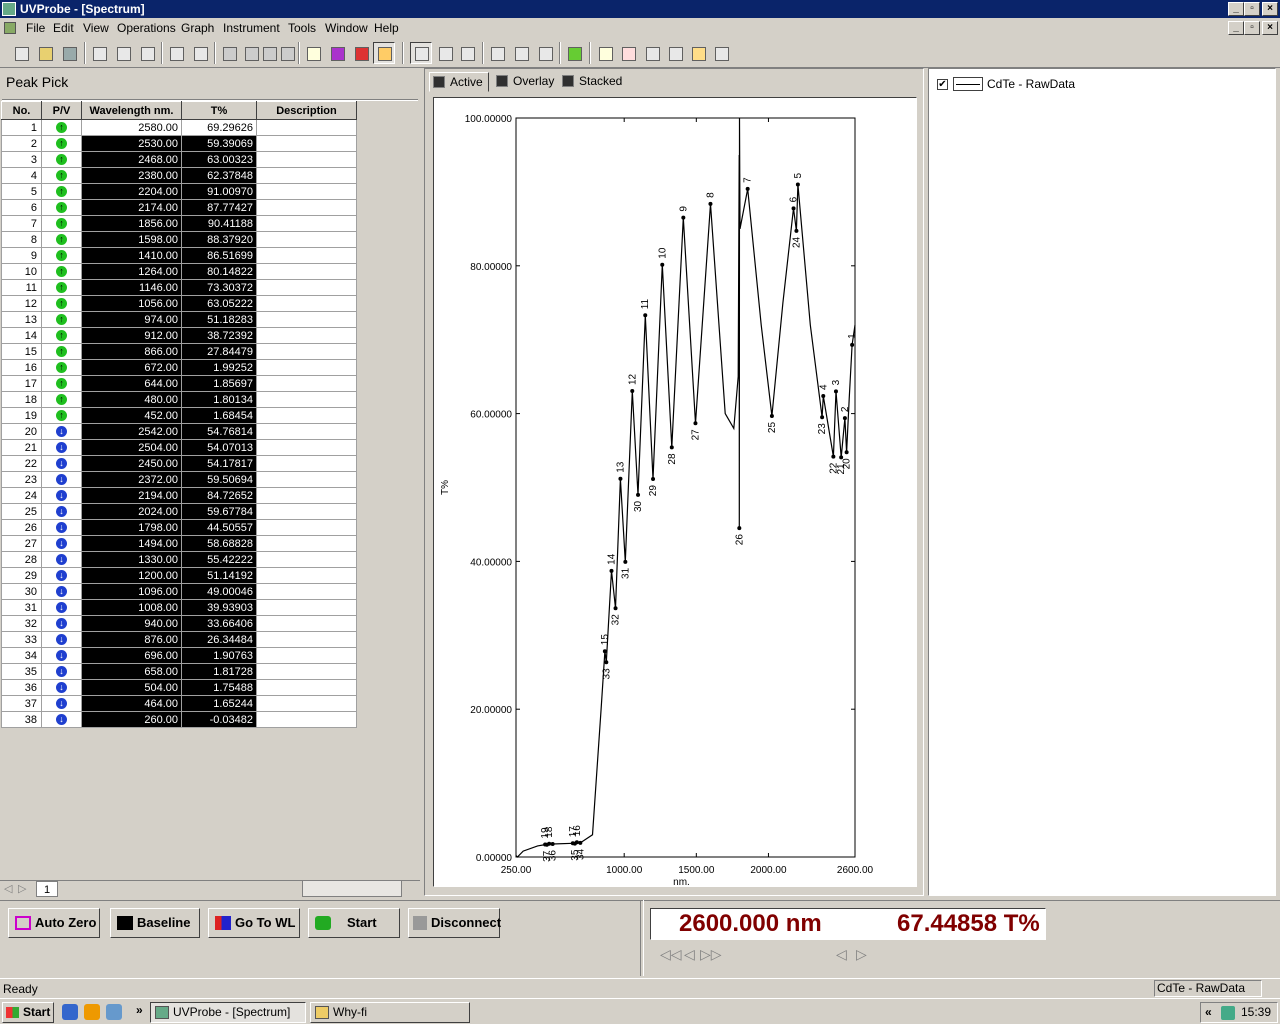 The height and width of the screenshot is (1024, 1280). Describe the element at coordinates (147, 53) in the screenshot. I see `paste-icon` at that location.